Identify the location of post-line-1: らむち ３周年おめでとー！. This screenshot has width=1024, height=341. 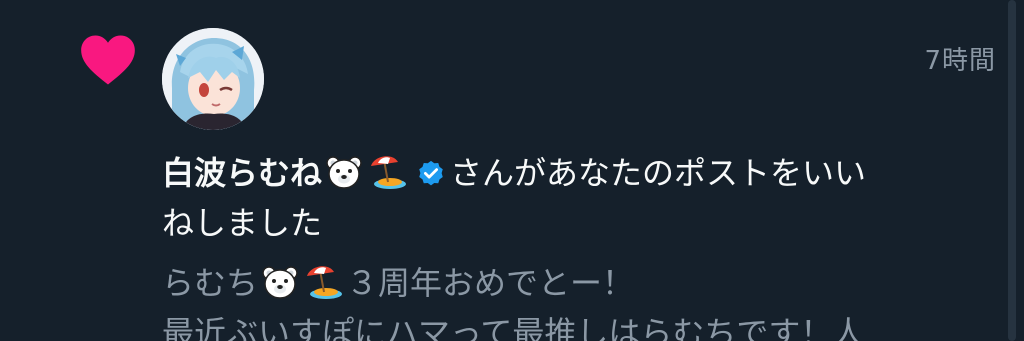
(582, 283).